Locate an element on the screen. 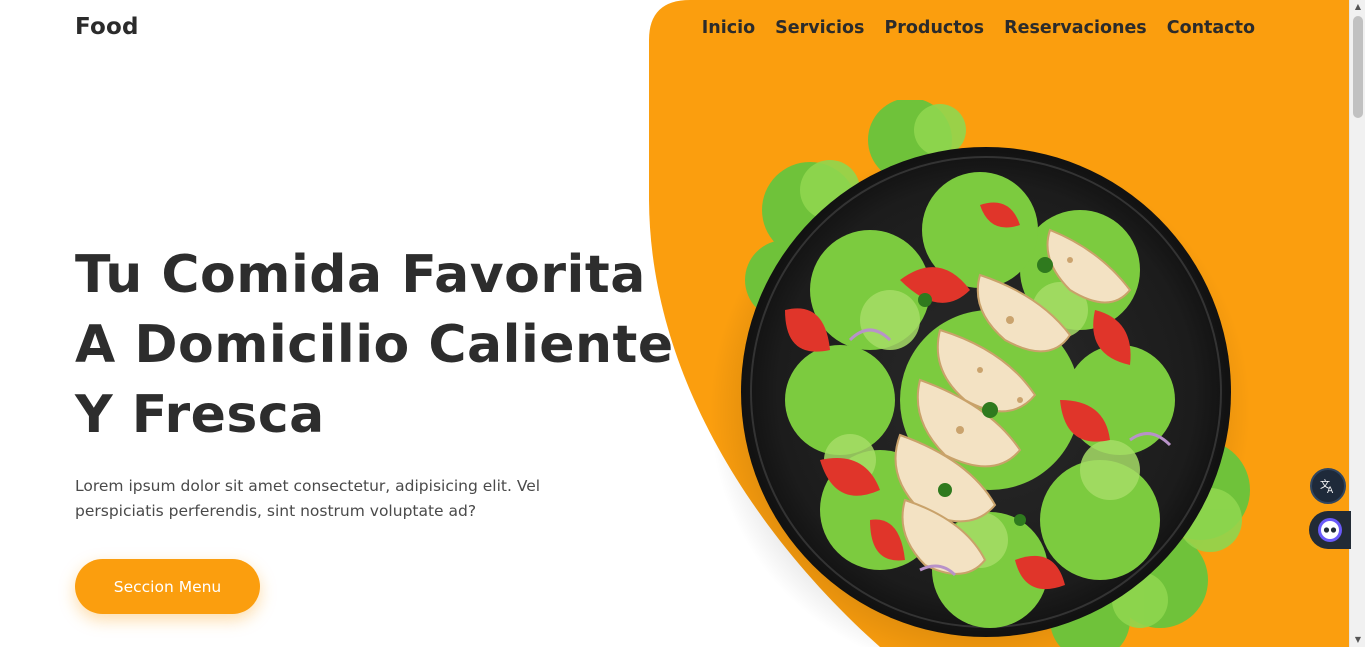  nav-item-productos: Productos is located at coordinates (934, 28).